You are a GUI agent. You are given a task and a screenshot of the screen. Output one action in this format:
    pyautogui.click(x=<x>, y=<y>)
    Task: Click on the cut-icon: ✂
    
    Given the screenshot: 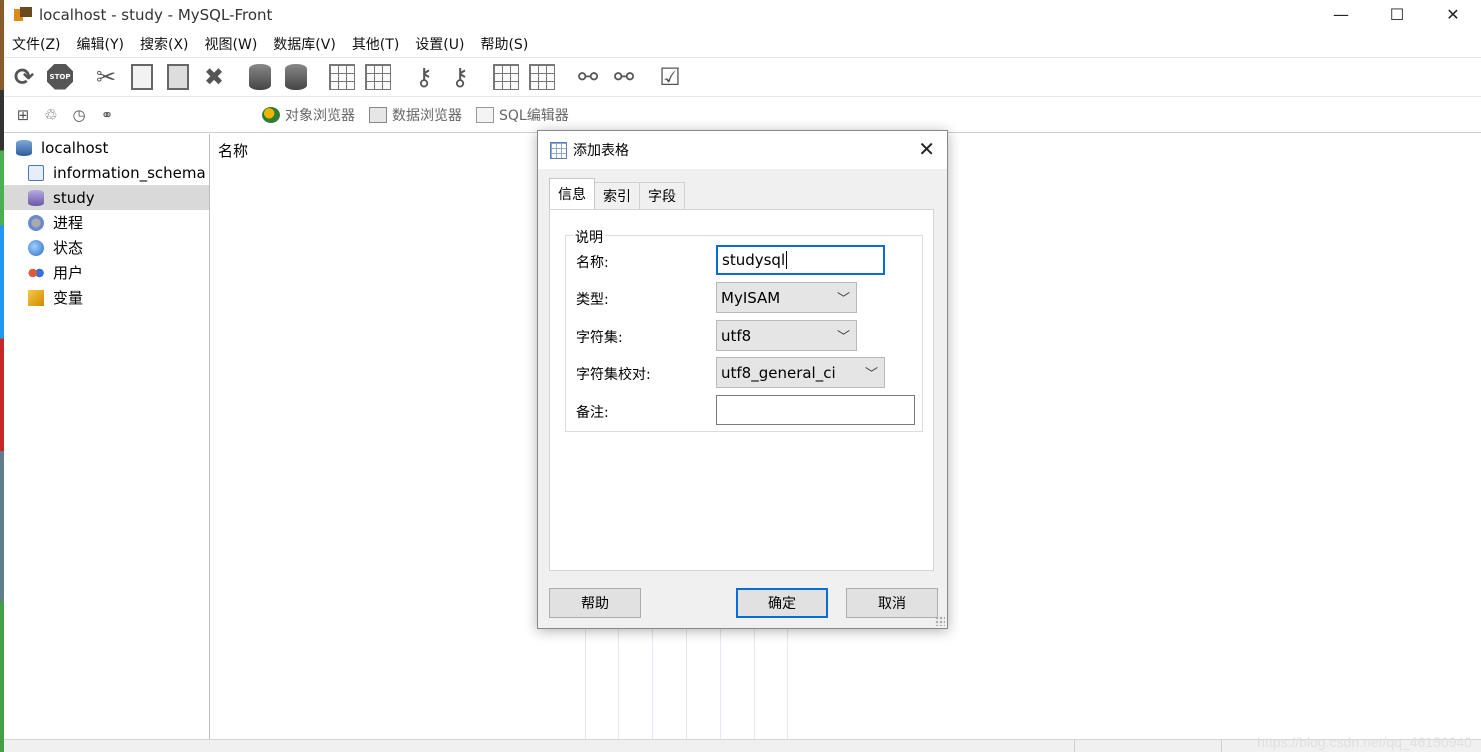 What is the action you would take?
    pyautogui.click(x=106, y=77)
    